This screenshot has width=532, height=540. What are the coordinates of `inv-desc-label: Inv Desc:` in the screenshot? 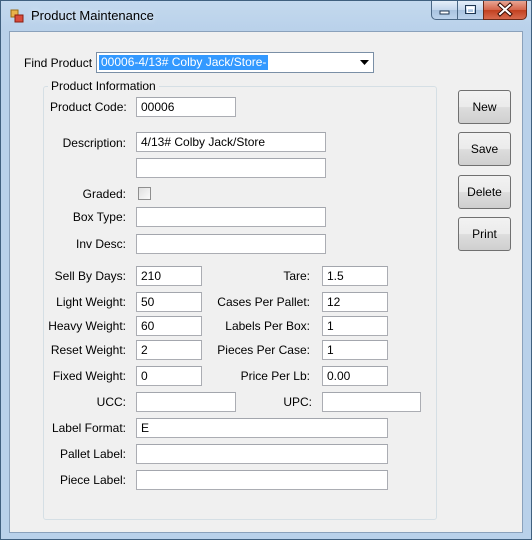 It's located at (100, 244).